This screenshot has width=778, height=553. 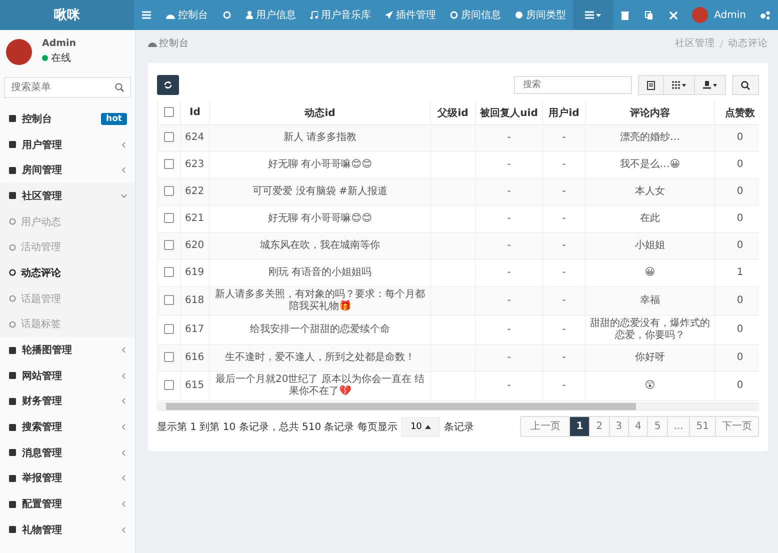 What do you see at coordinates (320, 137) in the screenshot?
I see `table-cell: 新人 请多多指教` at bounding box center [320, 137].